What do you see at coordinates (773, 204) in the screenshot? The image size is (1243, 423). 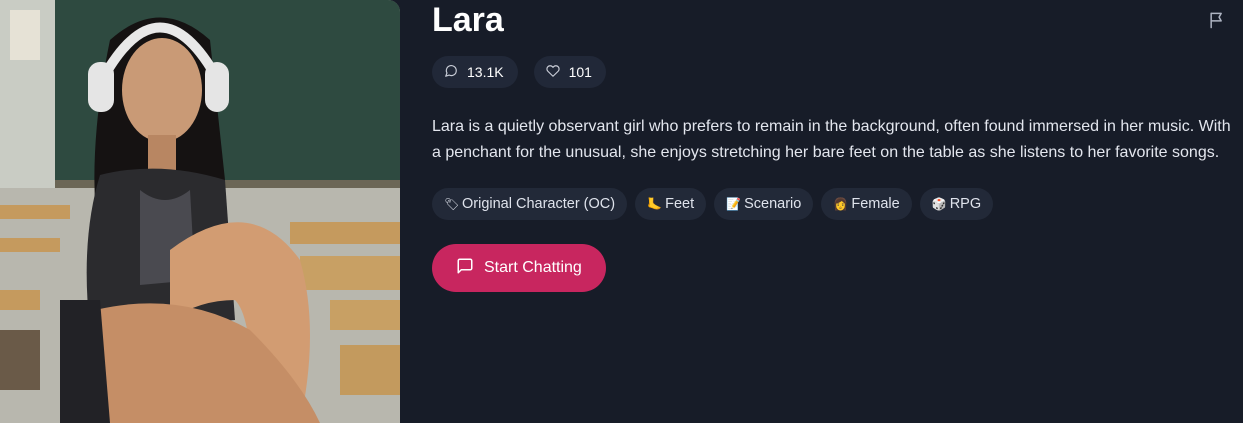 I see `tag-label: Scenario` at bounding box center [773, 204].